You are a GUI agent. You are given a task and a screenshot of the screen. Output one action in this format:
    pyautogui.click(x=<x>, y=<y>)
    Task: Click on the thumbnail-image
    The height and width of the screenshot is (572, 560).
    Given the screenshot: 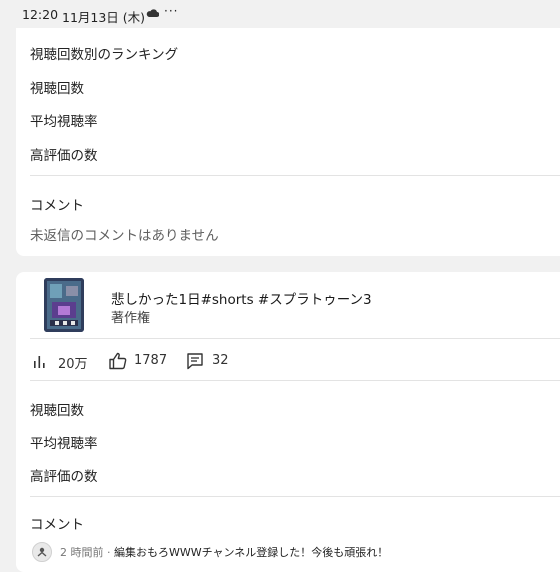 What is the action you would take?
    pyautogui.click(x=64, y=305)
    